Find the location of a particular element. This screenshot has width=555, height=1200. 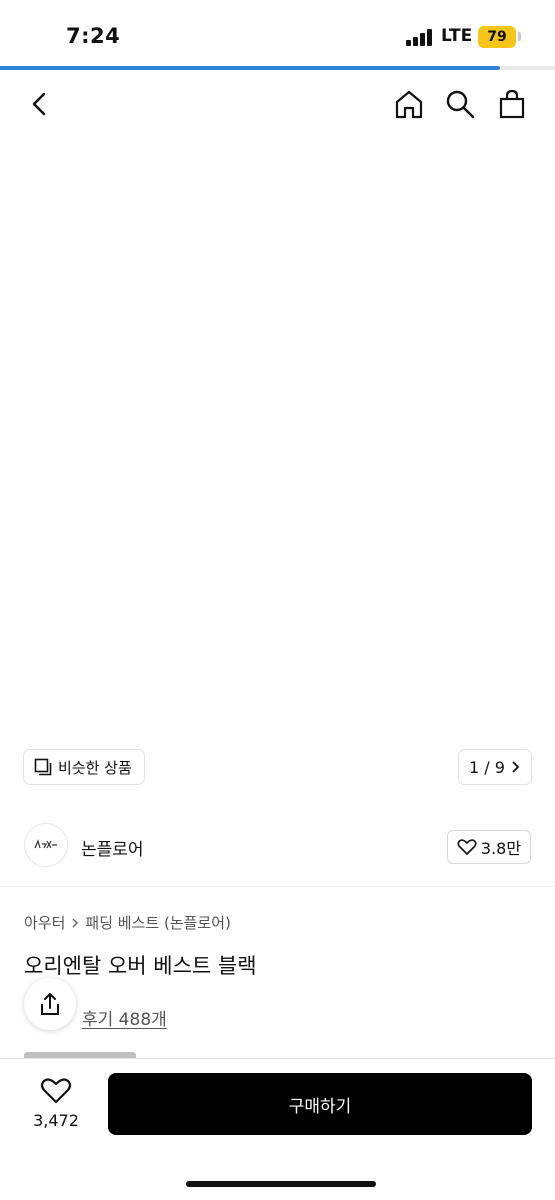

home-button is located at coordinates (409, 104).